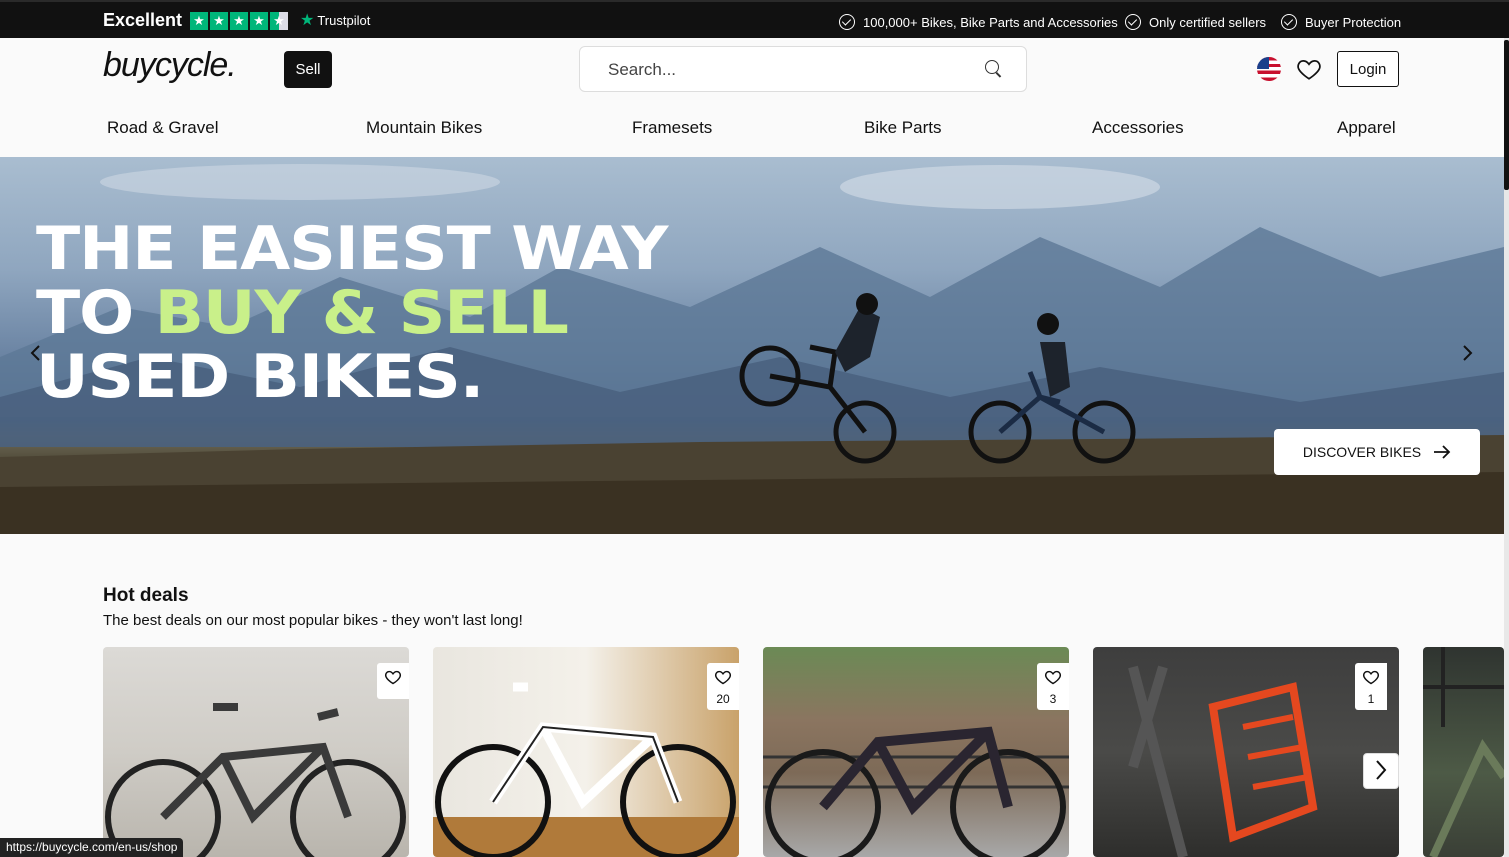 The height and width of the screenshot is (857, 1509). I want to click on half-star-icon: ★, so click(279, 21).